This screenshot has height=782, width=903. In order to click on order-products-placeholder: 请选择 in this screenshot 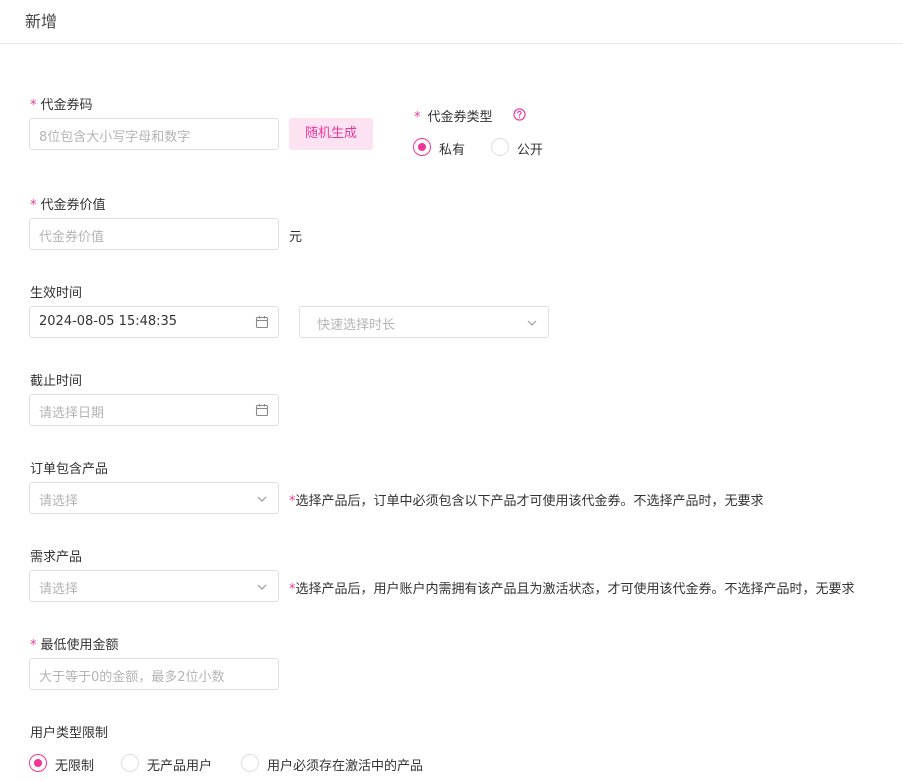, I will do `click(59, 501)`.